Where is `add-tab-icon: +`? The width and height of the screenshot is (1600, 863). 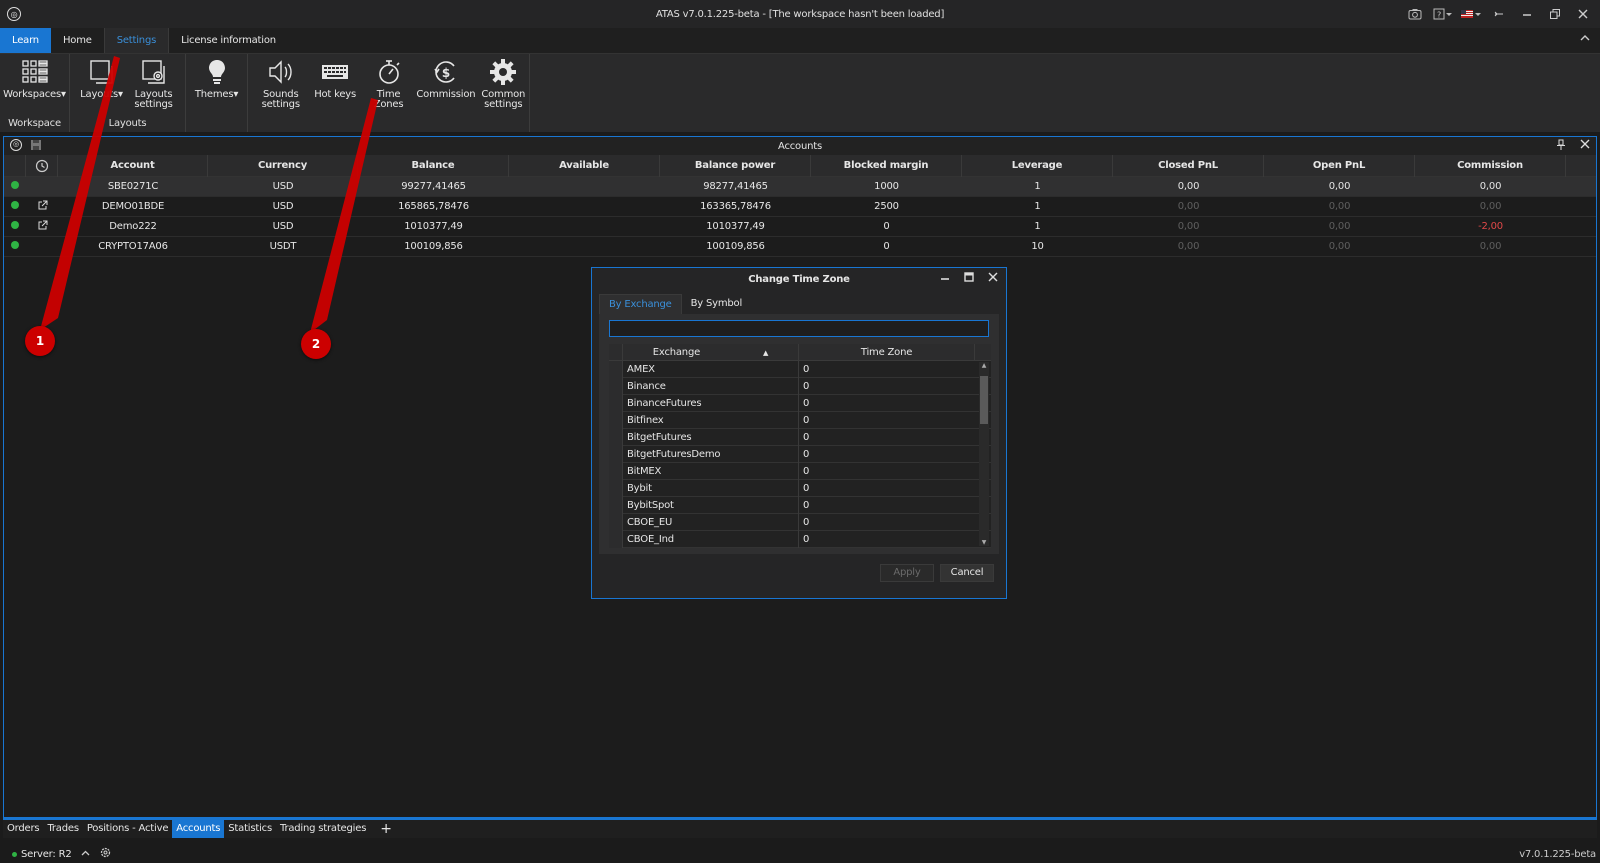
add-tab-icon: + is located at coordinates (386, 829).